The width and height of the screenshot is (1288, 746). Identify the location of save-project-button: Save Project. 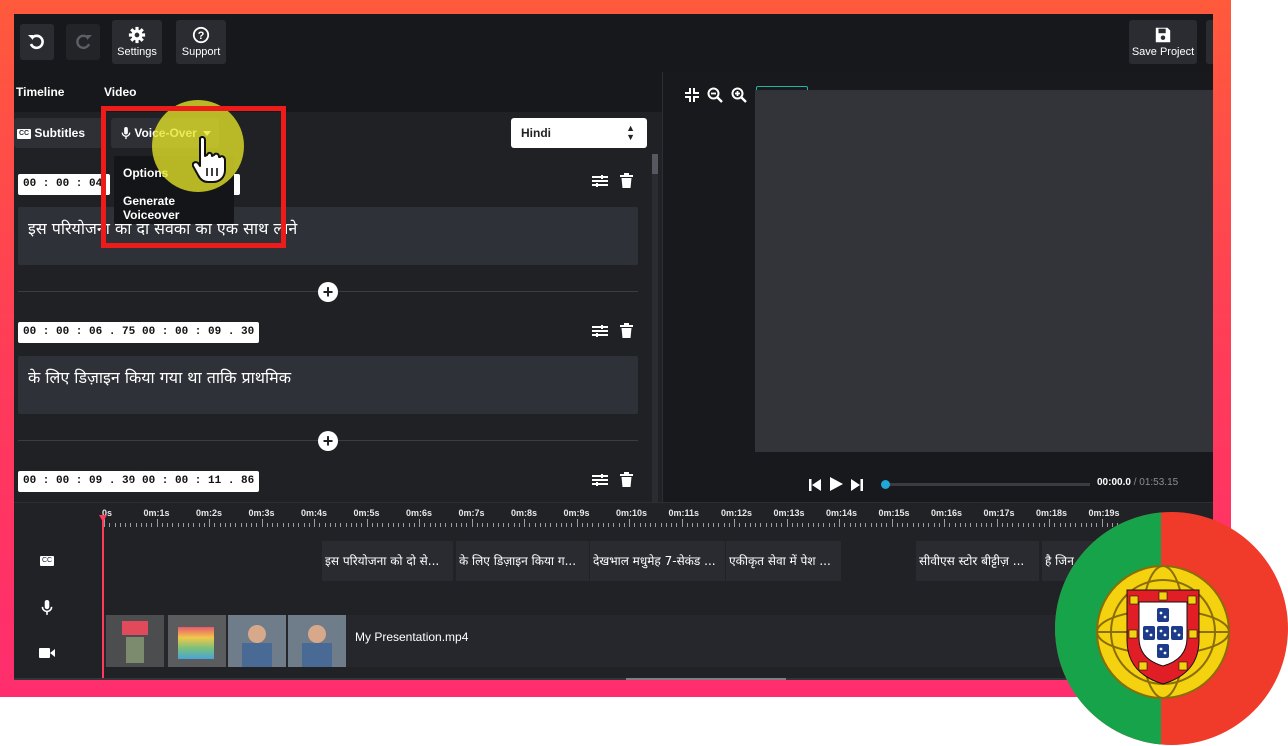
(1163, 42).